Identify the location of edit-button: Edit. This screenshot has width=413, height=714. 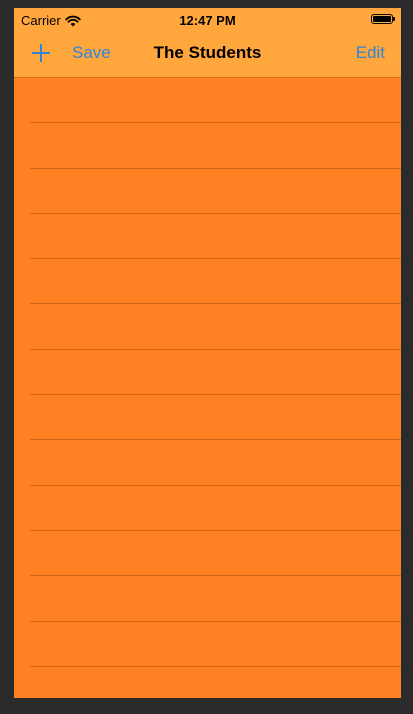
(370, 53).